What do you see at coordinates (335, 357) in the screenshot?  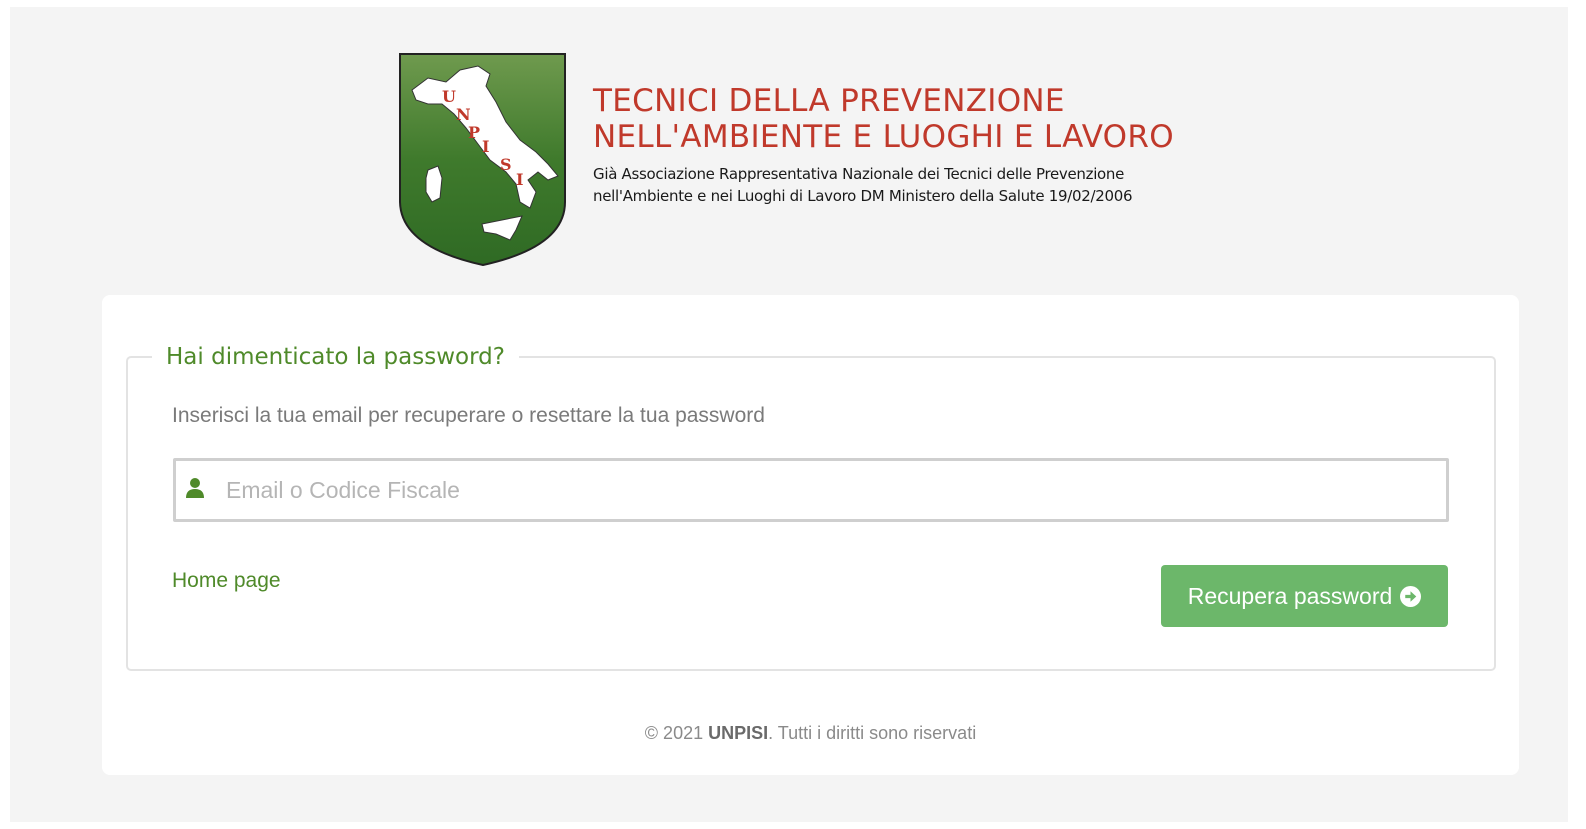 I see `form-legend: Hai dimenticato la password?` at bounding box center [335, 357].